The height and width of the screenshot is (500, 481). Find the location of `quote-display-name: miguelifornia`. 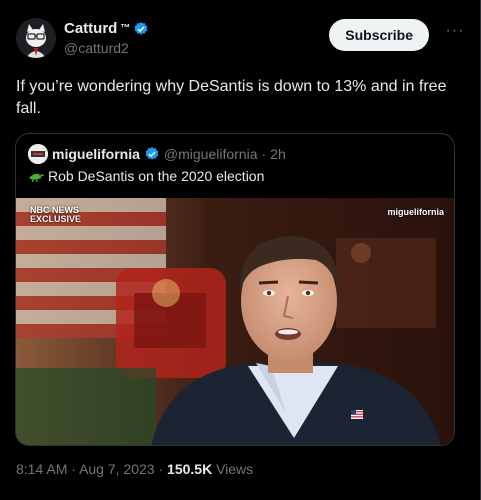

quote-display-name: miguelifornia is located at coordinates (96, 154).